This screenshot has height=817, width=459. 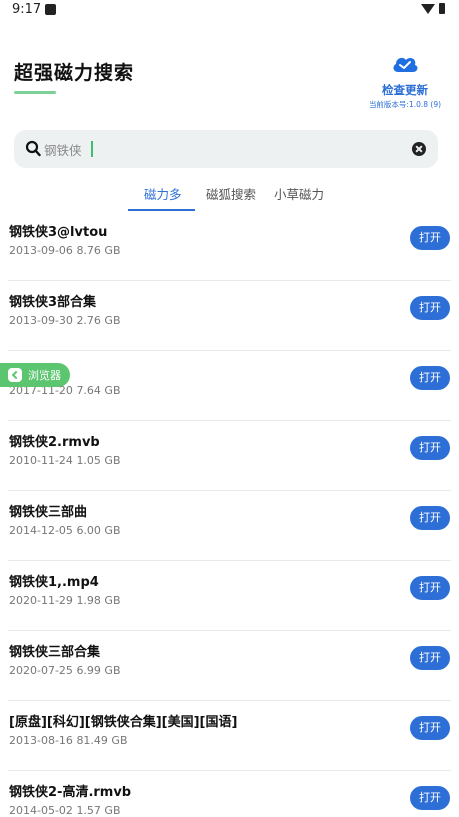 I want to click on result-title: 钢铁侠2.rmvb, so click(x=54, y=442).